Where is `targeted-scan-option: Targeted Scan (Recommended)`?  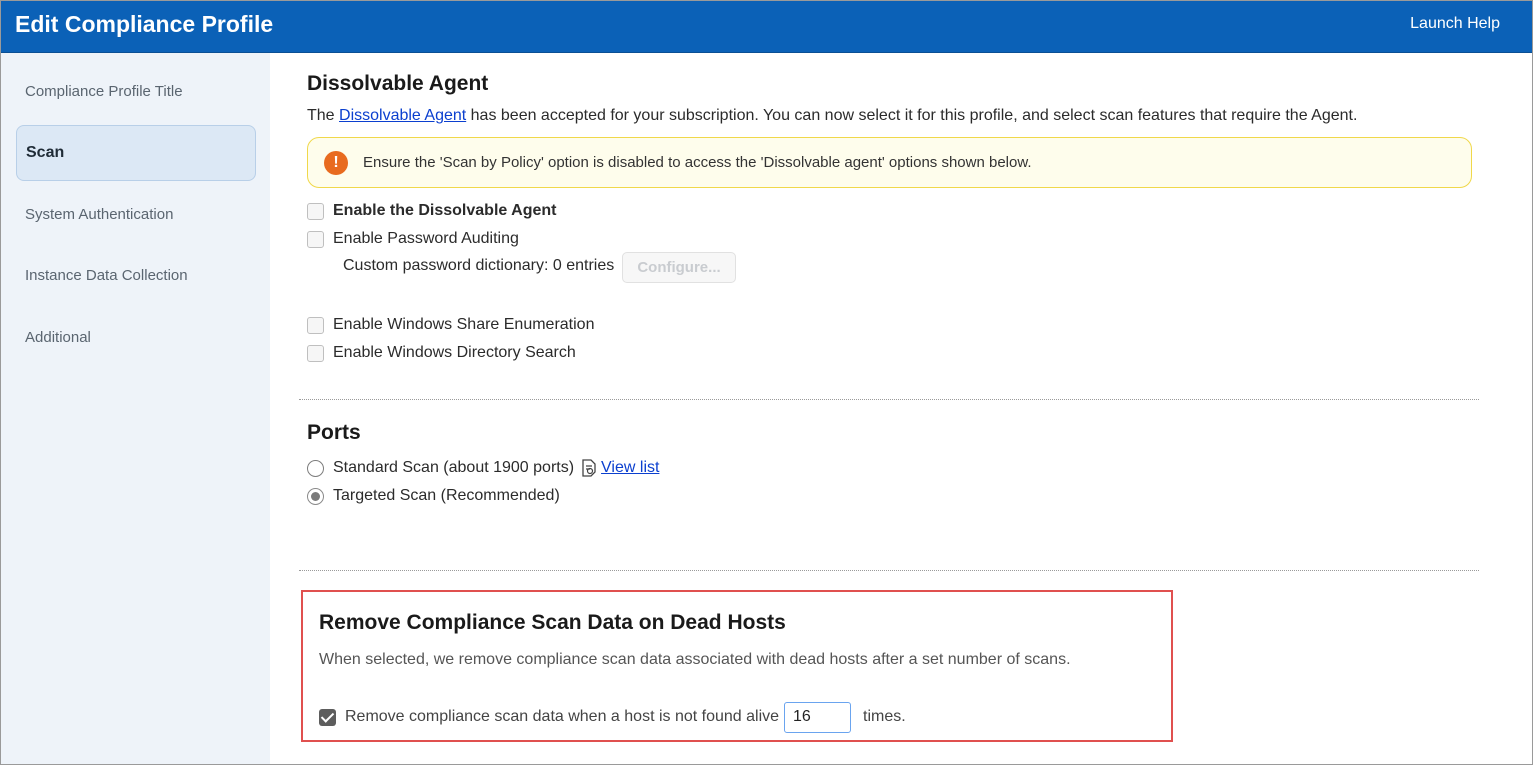 targeted-scan-option: Targeted Scan (Recommended) is located at coordinates (433, 496).